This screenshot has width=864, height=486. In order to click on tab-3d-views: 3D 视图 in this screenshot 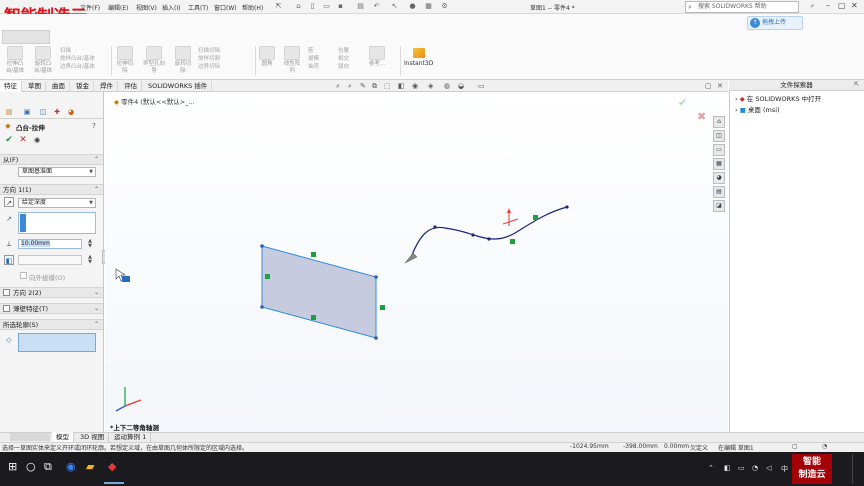, I will do `click(93, 437)`.